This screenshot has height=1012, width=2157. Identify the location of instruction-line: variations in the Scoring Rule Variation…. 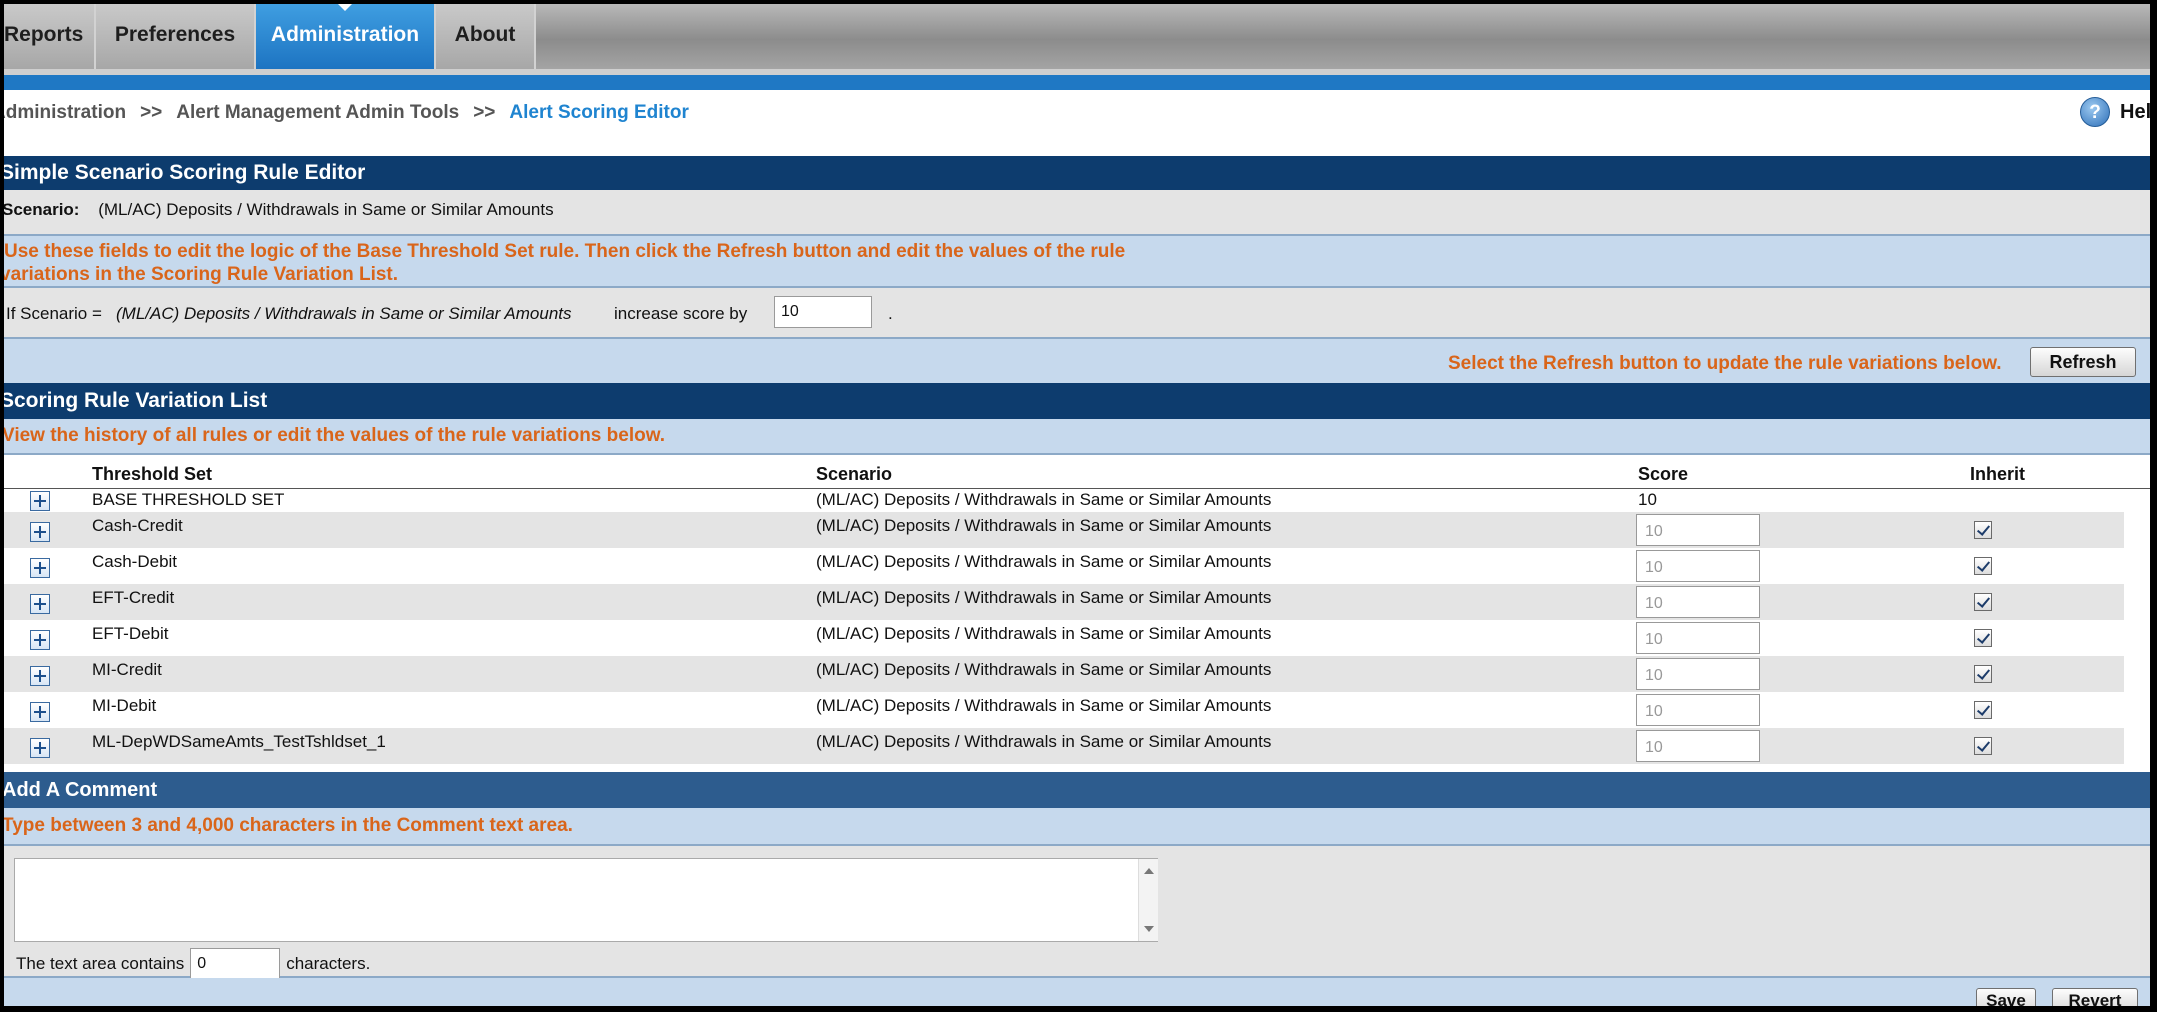
(201, 274).